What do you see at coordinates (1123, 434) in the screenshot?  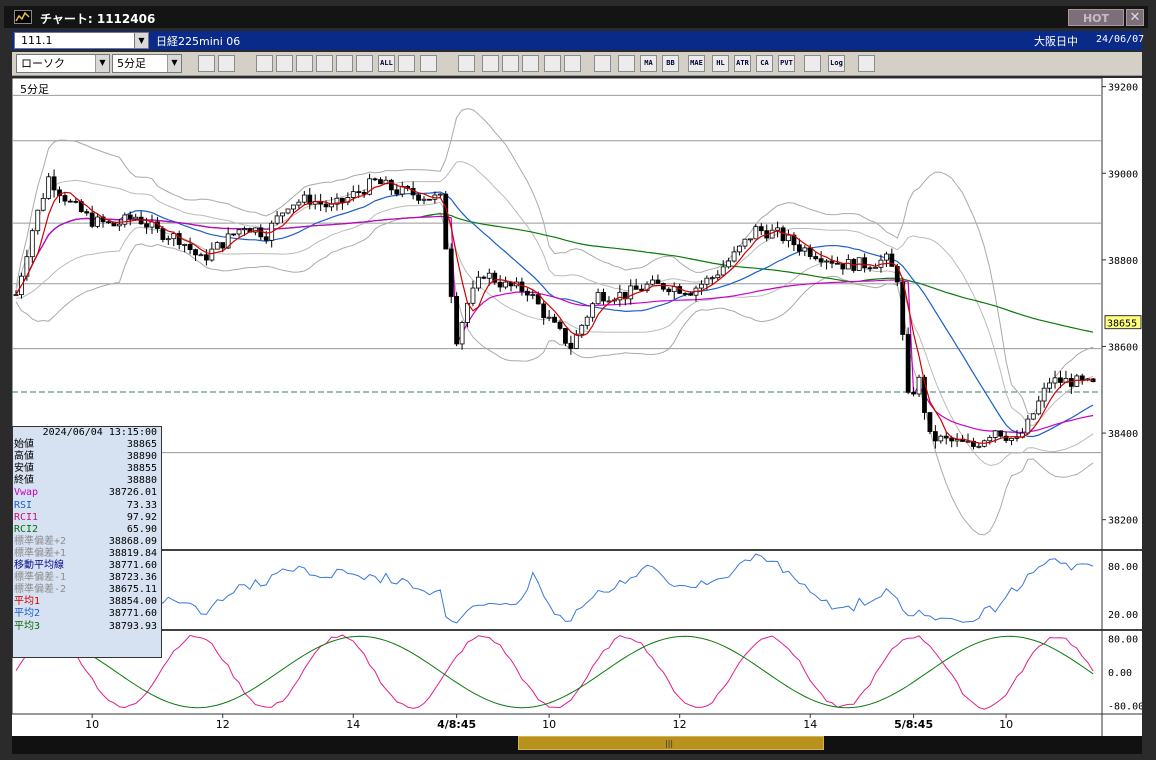 I see `price-tick-label: 38400` at bounding box center [1123, 434].